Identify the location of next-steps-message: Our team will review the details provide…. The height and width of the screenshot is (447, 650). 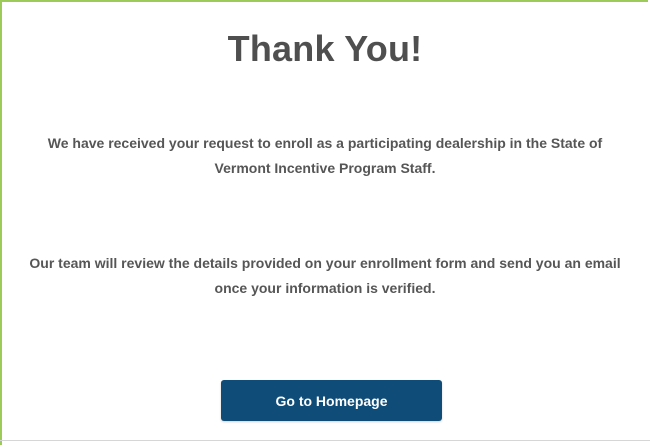
(325, 275).